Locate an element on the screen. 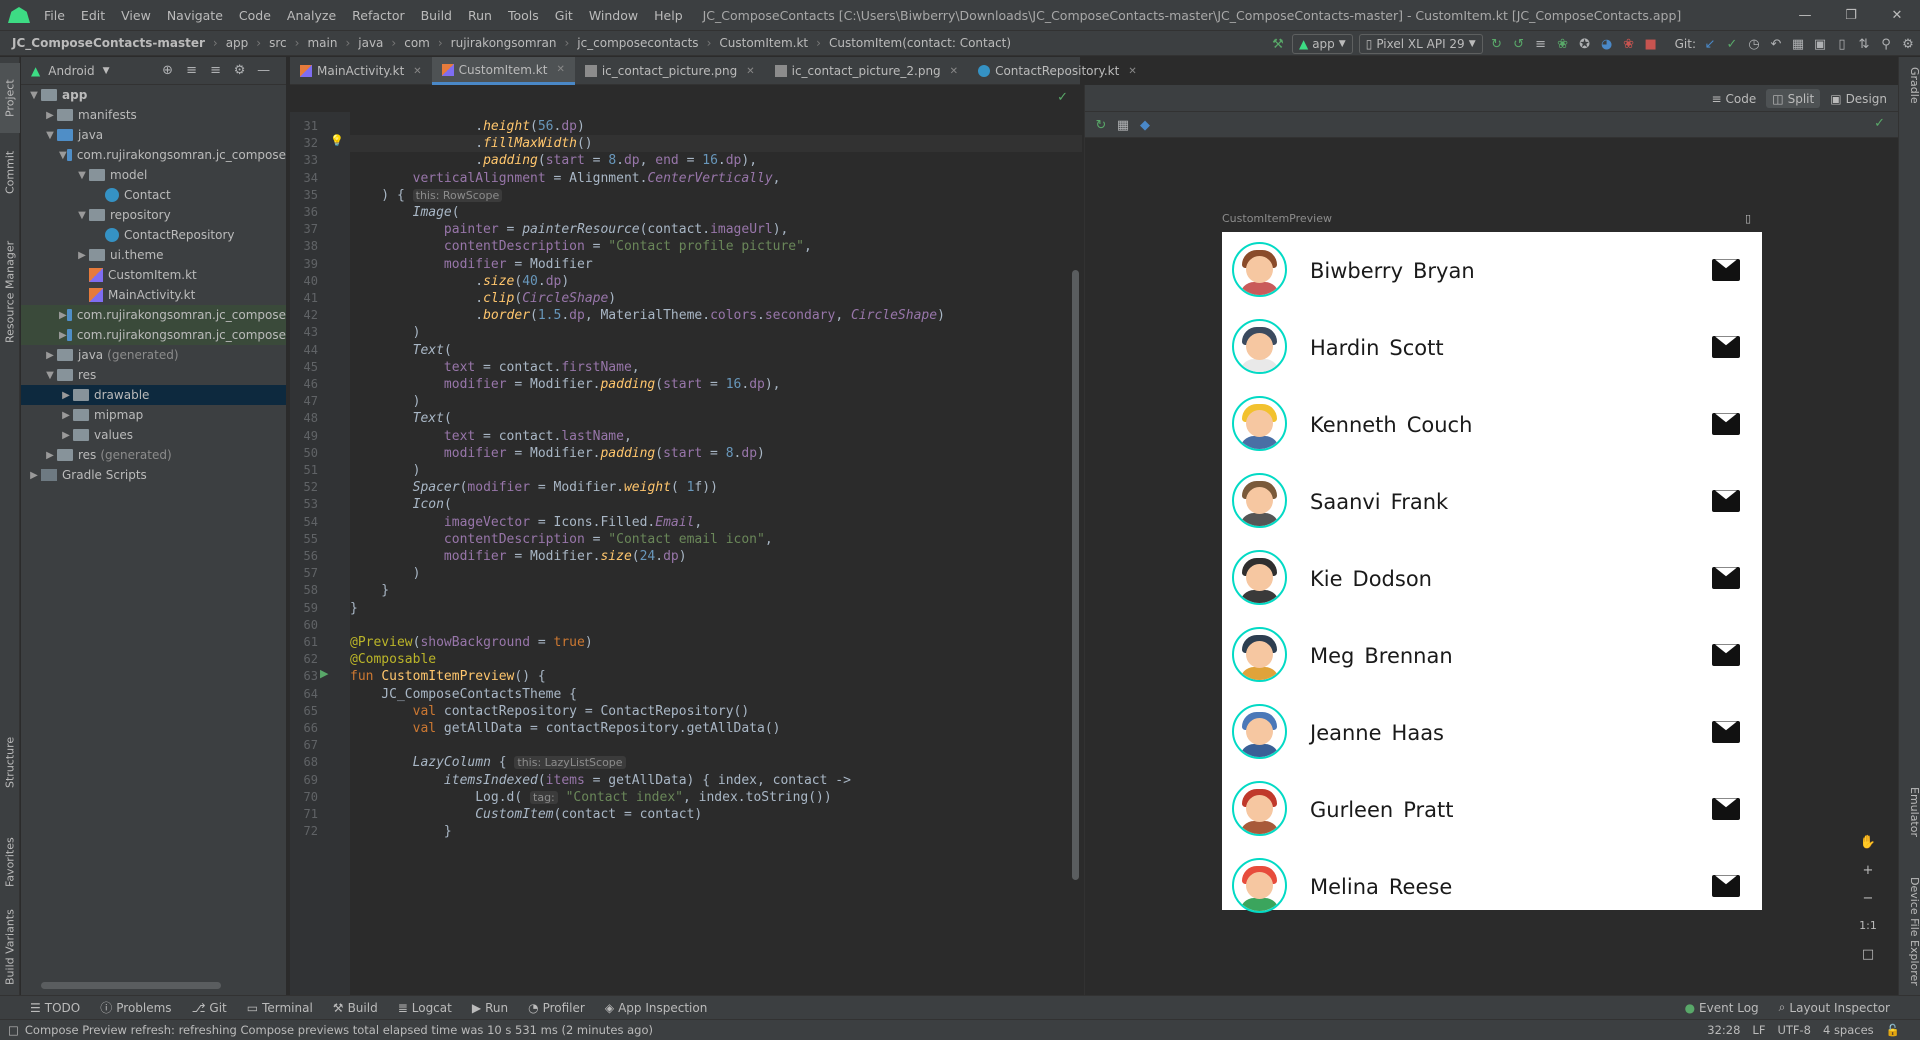  editor-tab: CustomItem.kt ✕ is located at coordinates (503, 71).